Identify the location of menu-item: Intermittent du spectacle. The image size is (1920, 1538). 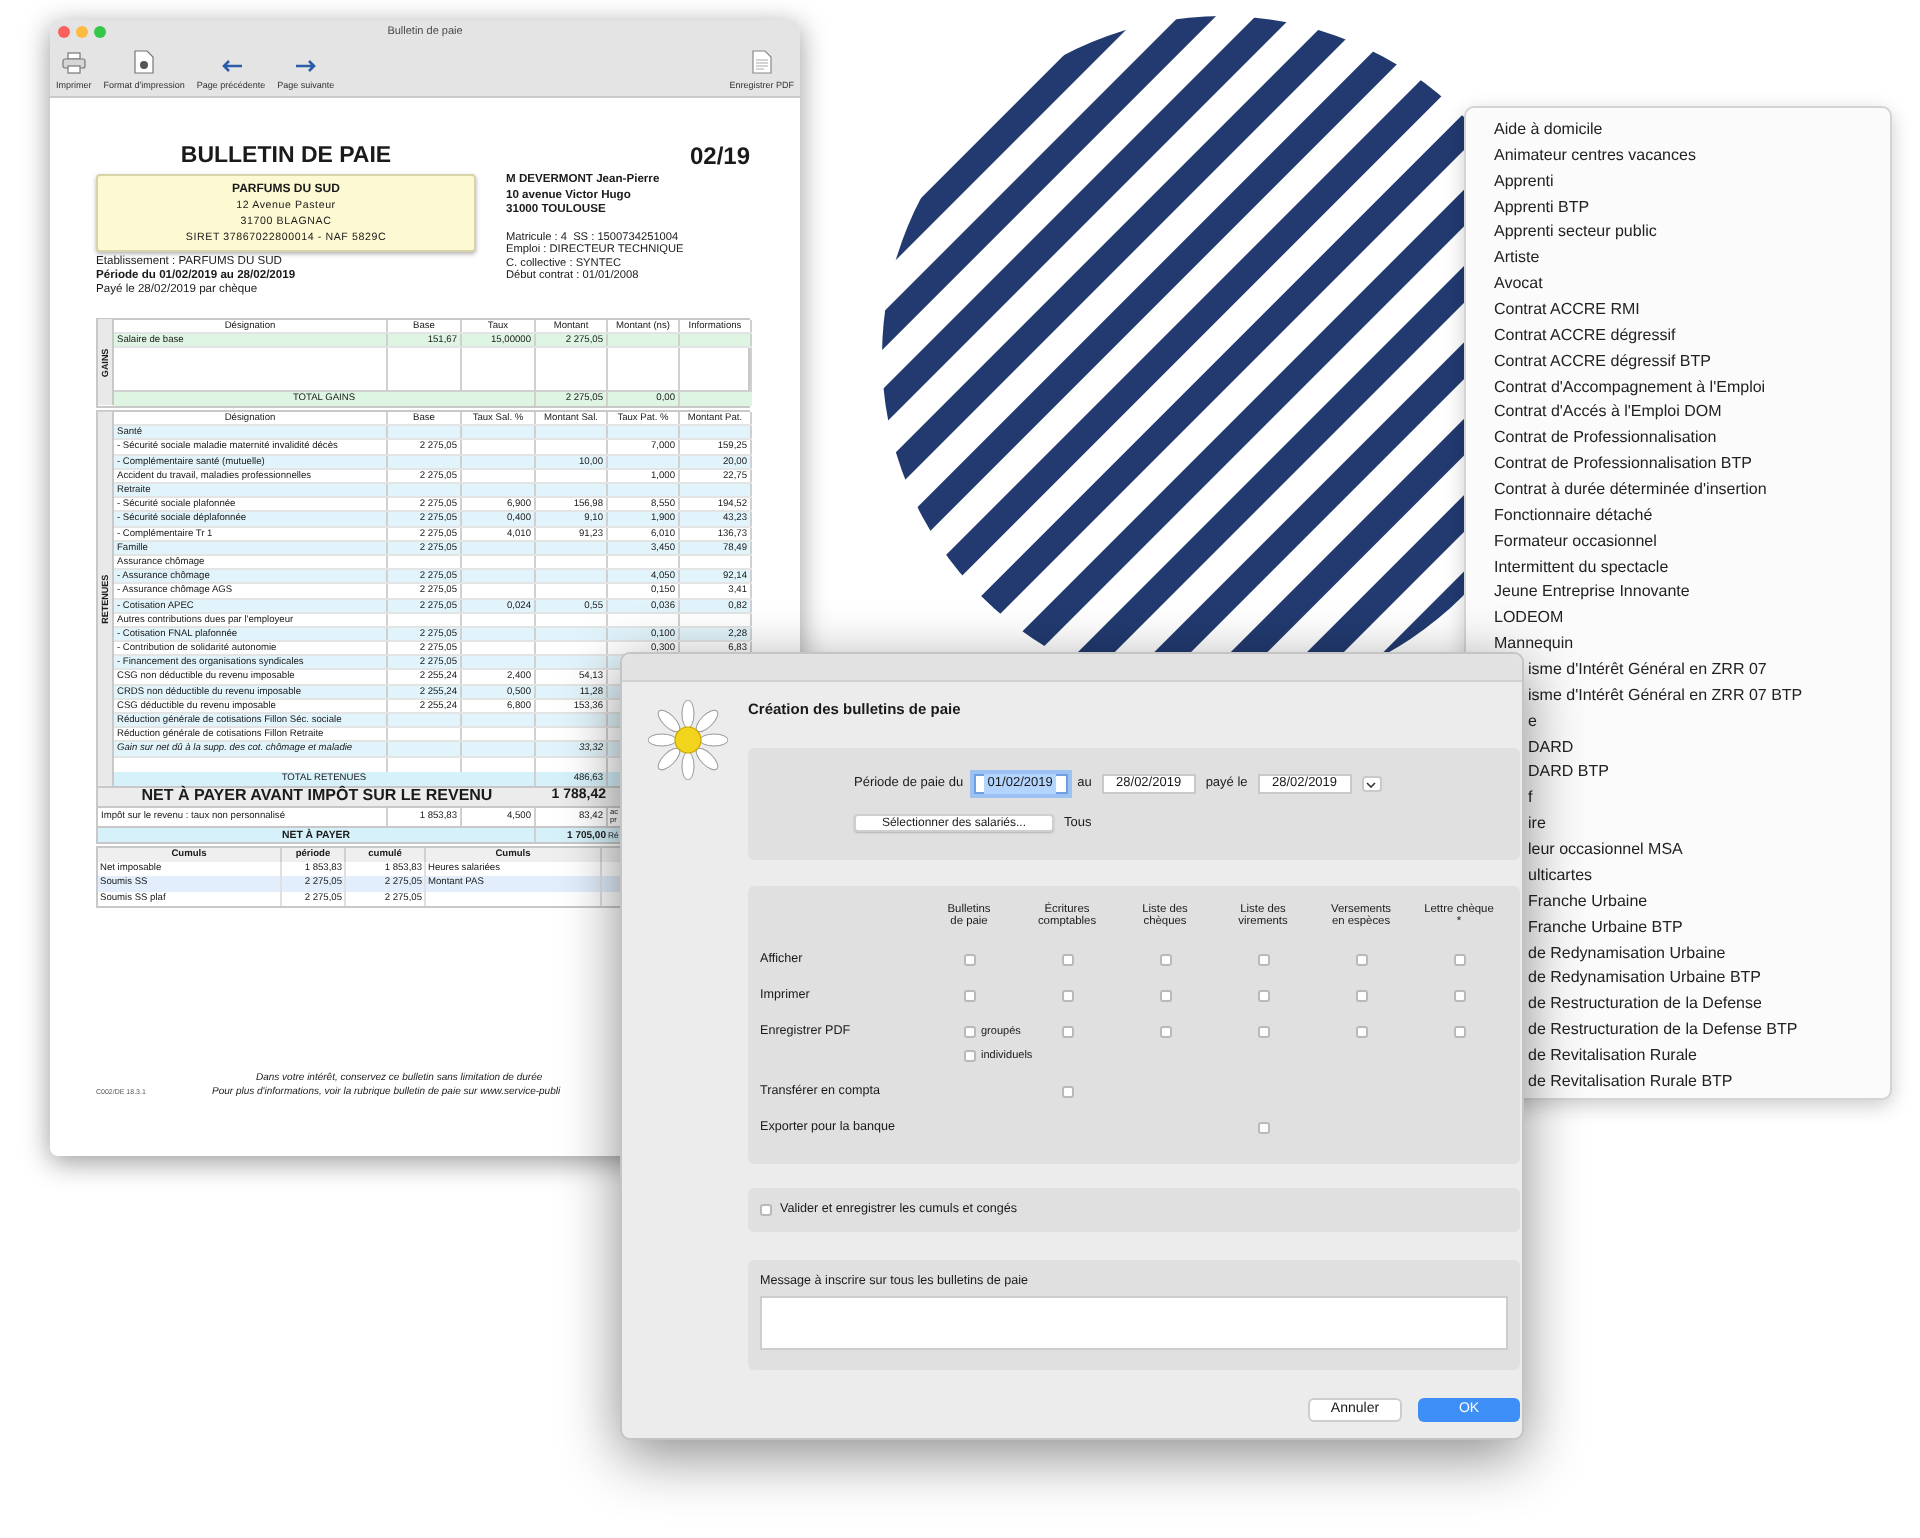
(1678, 568).